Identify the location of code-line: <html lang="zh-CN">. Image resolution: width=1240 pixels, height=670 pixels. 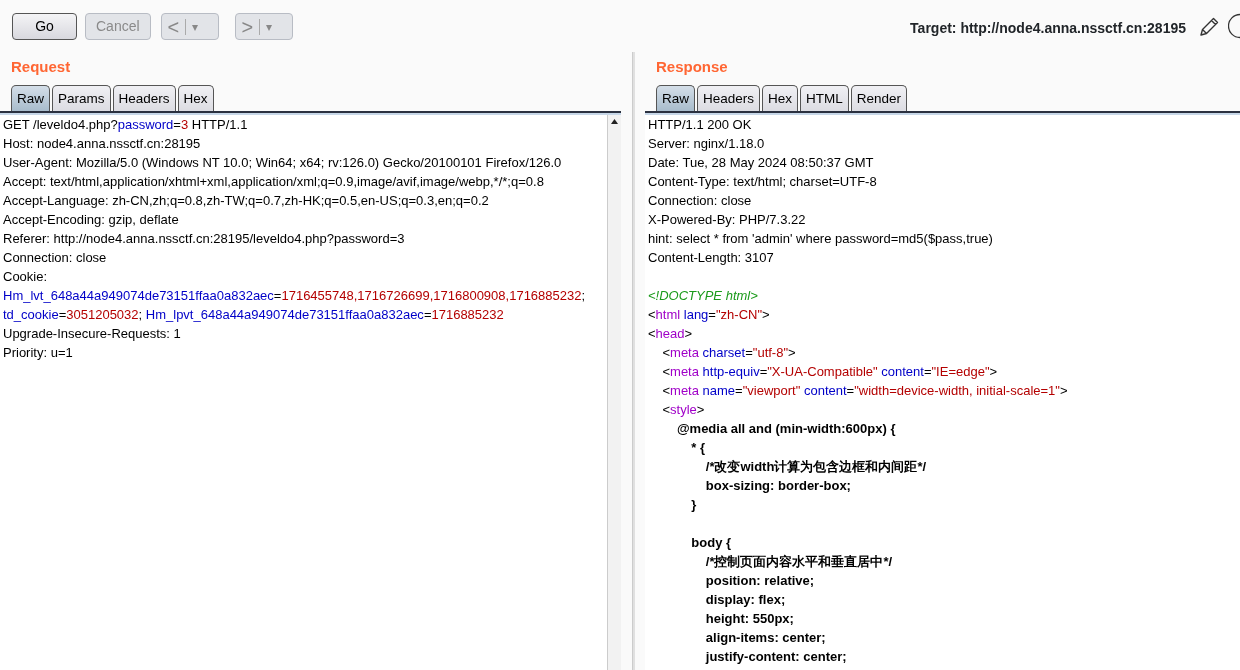
(709, 314).